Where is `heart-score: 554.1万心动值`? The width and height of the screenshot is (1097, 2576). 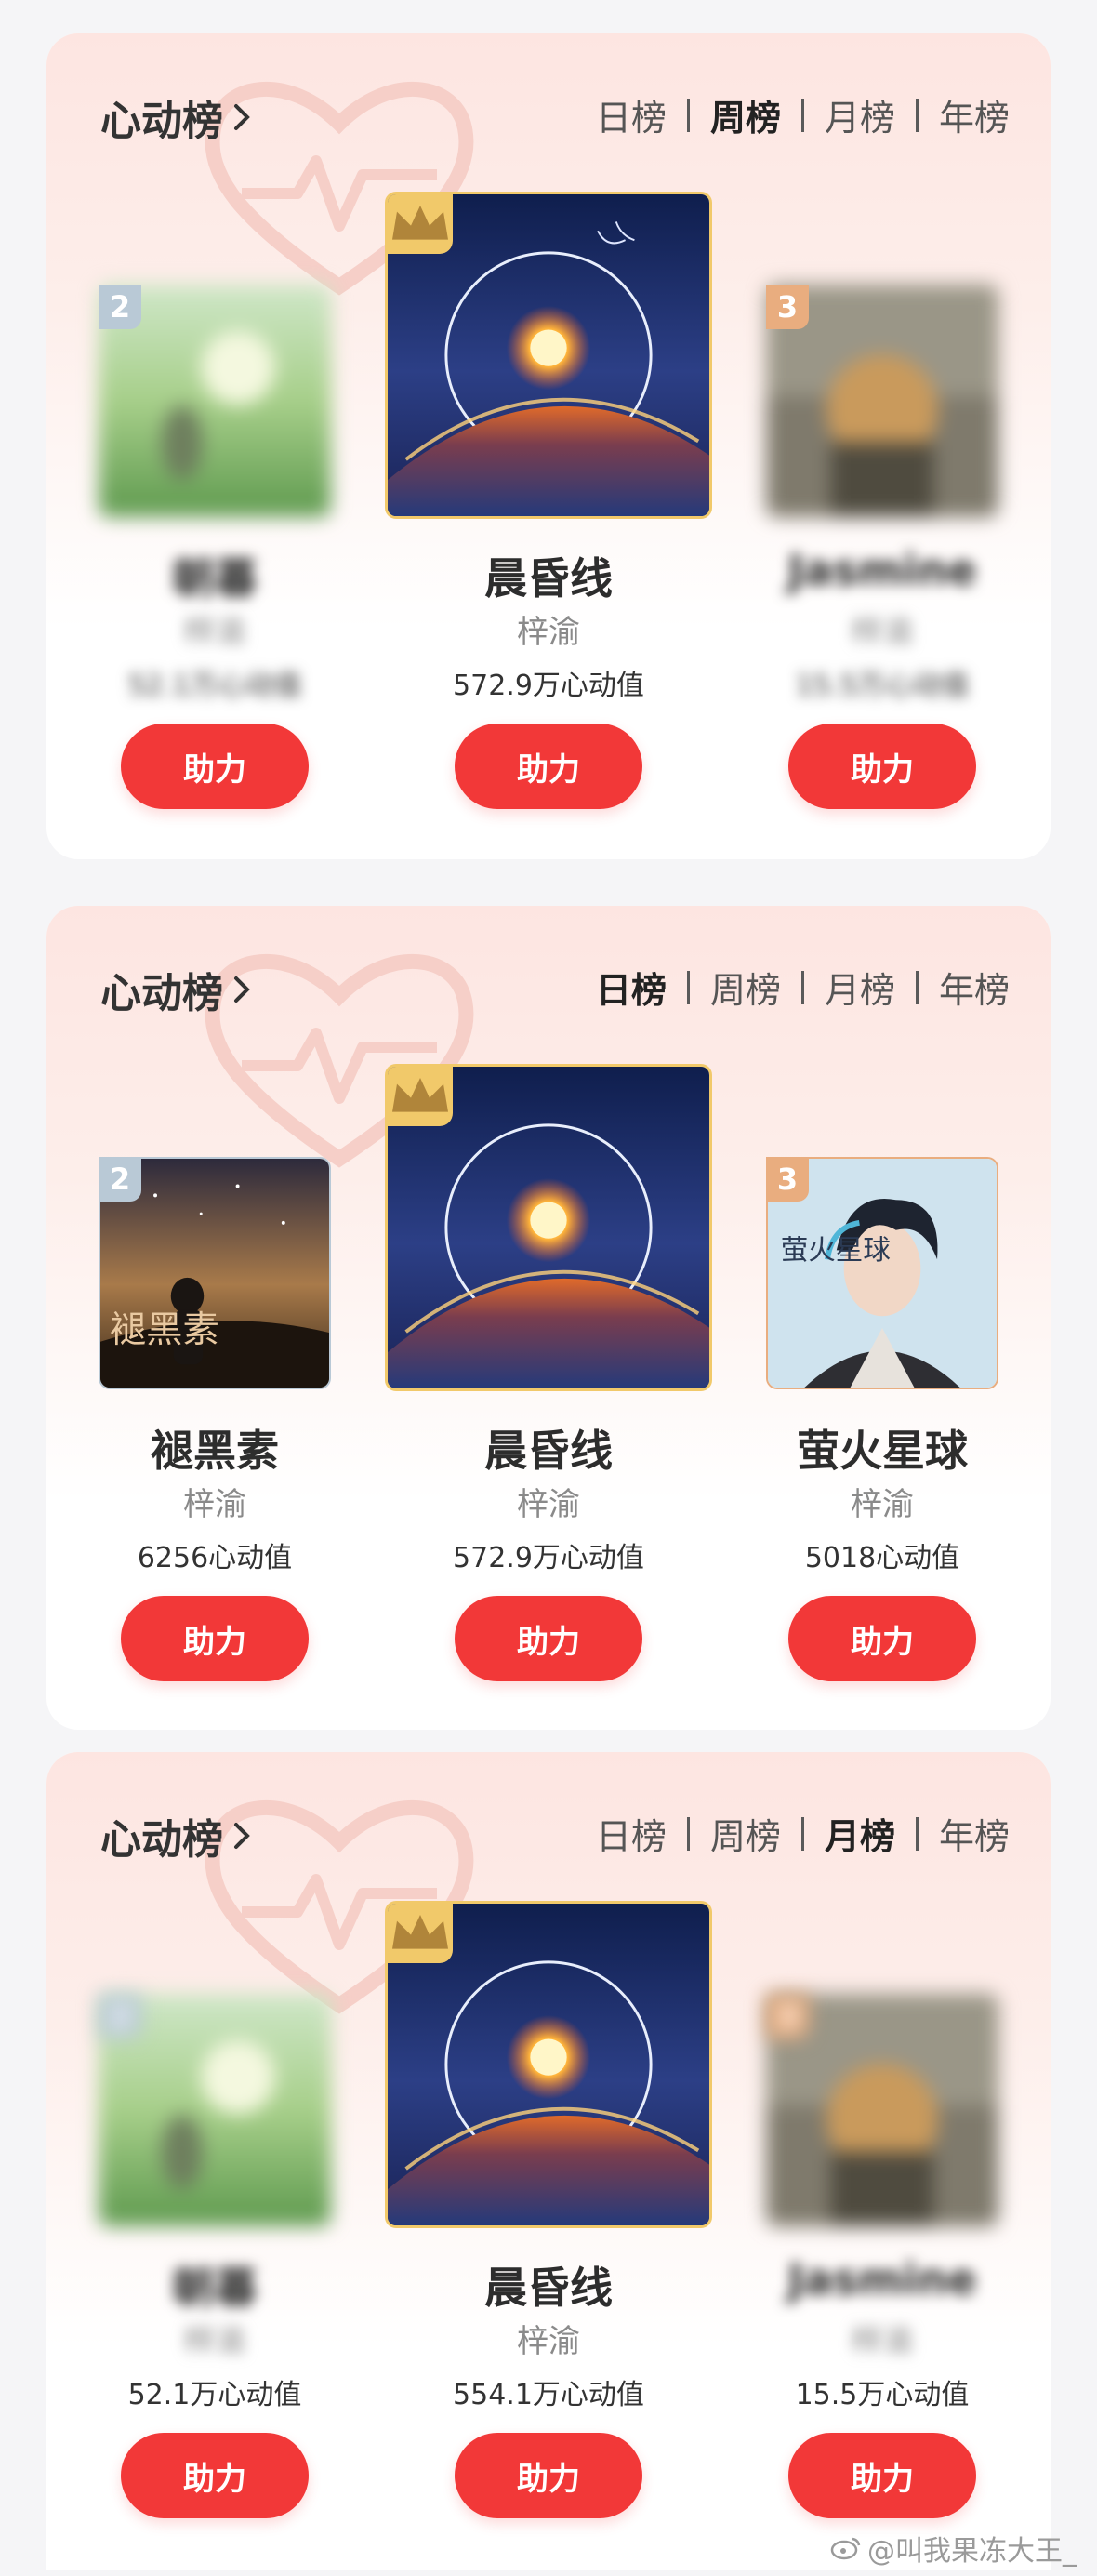
heart-score: 554.1万心动值 is located at coordinates (548, 2395).